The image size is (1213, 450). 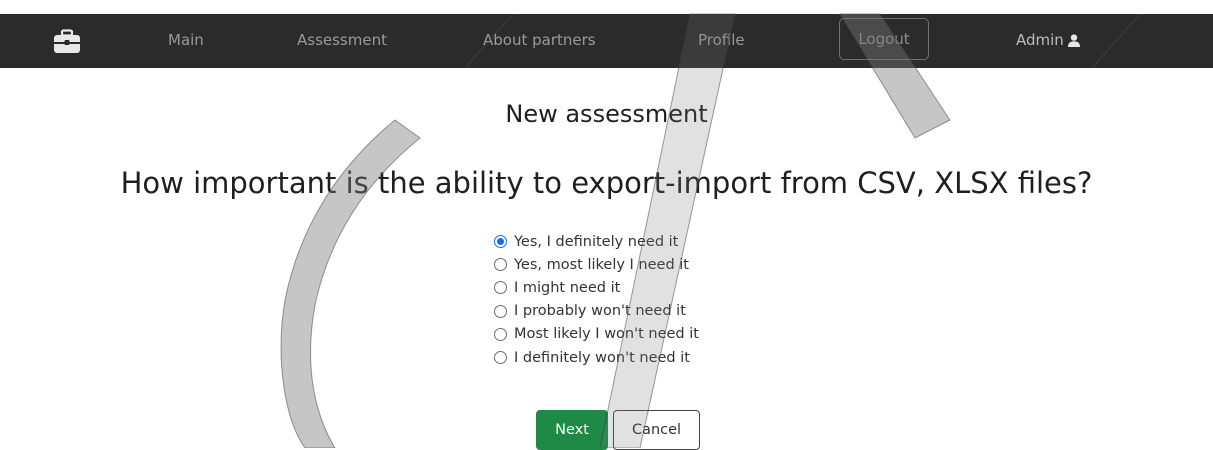 I want to click on user-name-label: Admin, so click(x=1040, y=40).